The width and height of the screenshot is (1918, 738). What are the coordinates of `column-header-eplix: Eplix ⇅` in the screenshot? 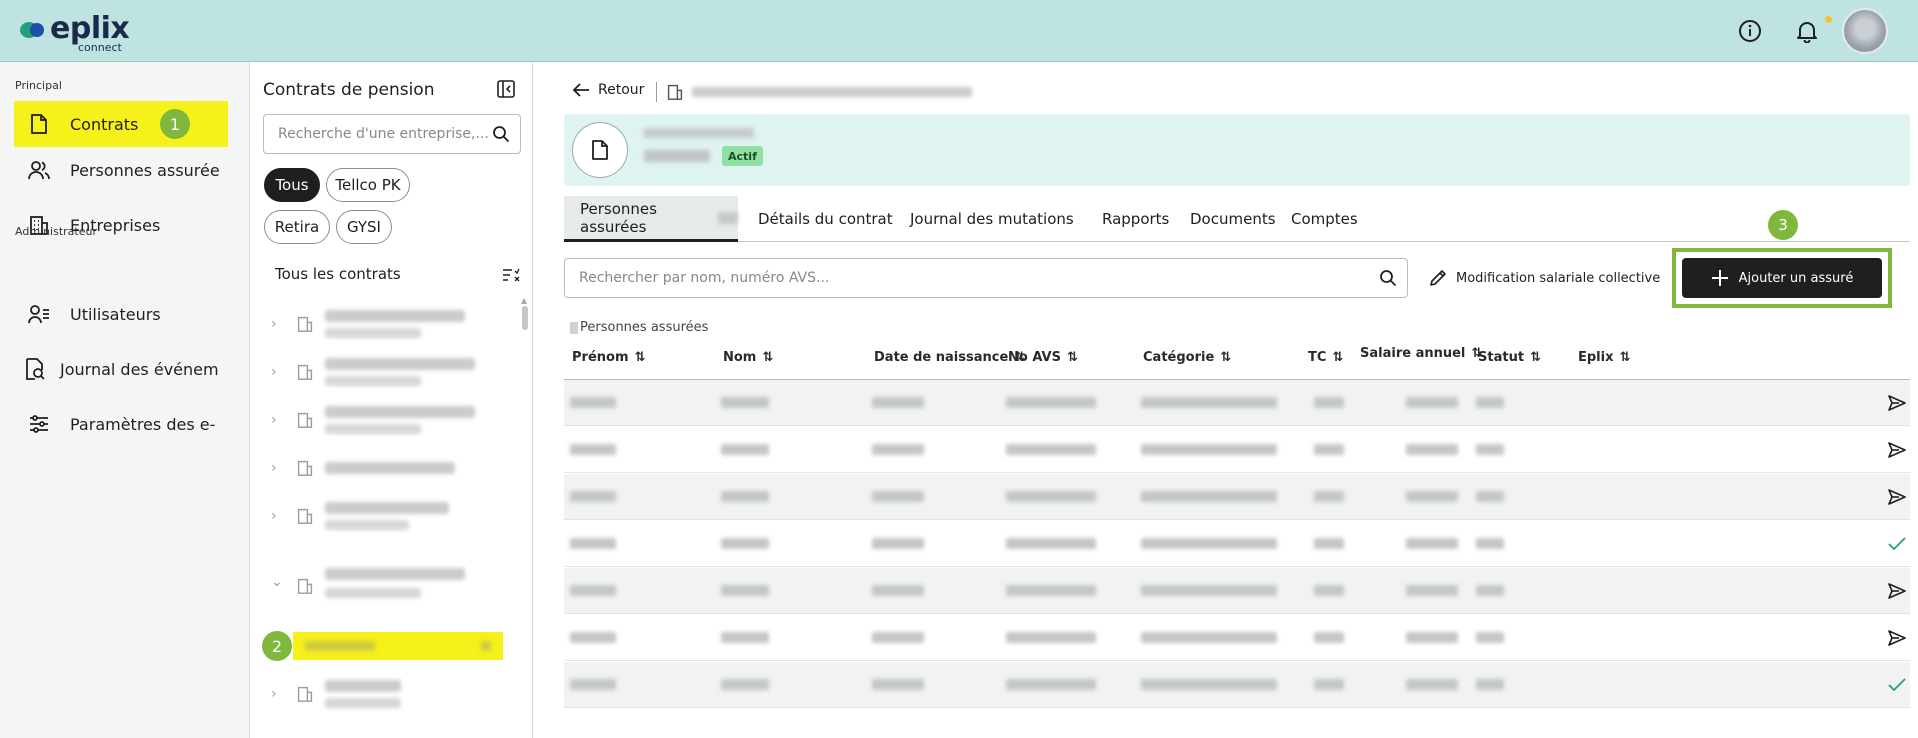 It's located at (1604, 357).